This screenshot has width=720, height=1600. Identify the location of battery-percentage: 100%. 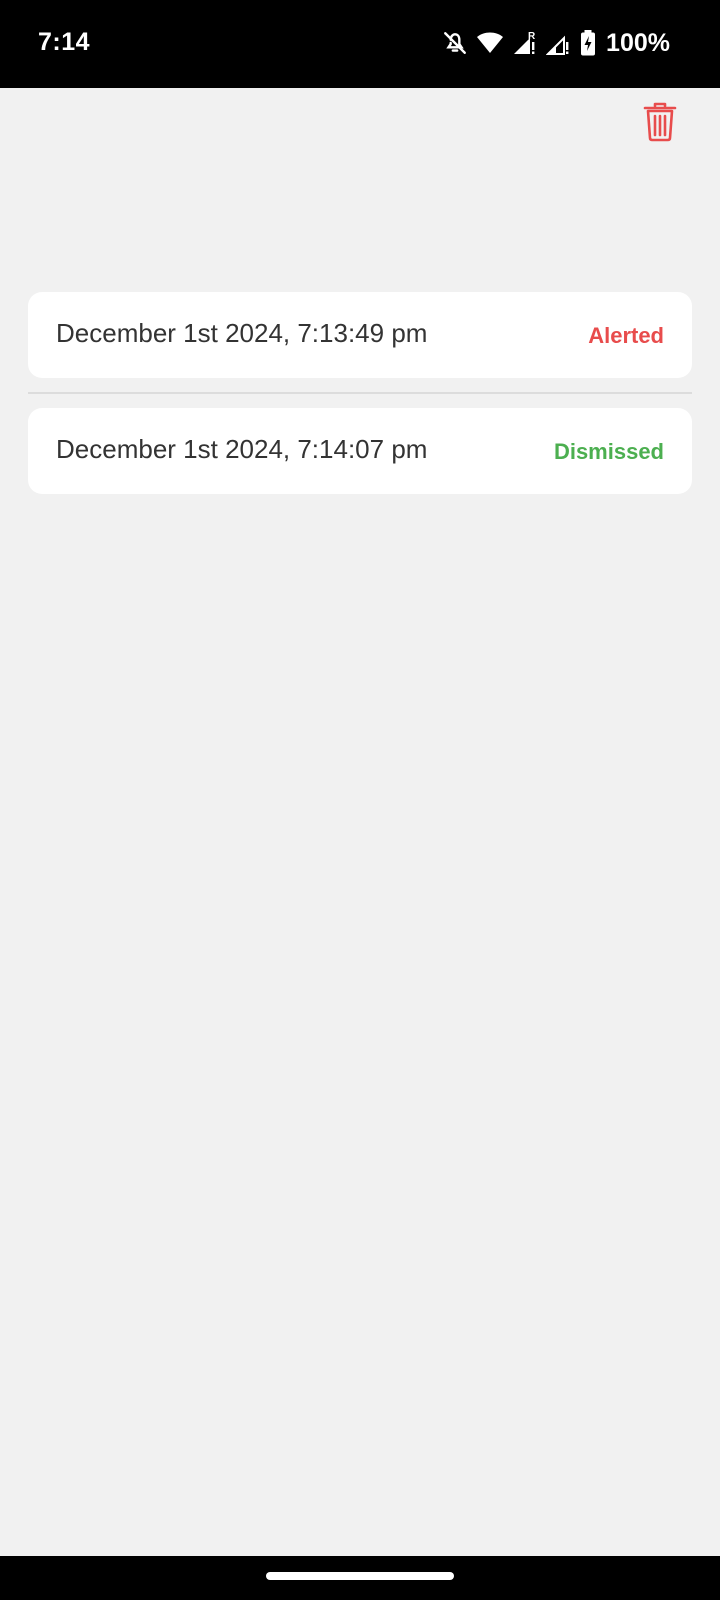
(638, 42).